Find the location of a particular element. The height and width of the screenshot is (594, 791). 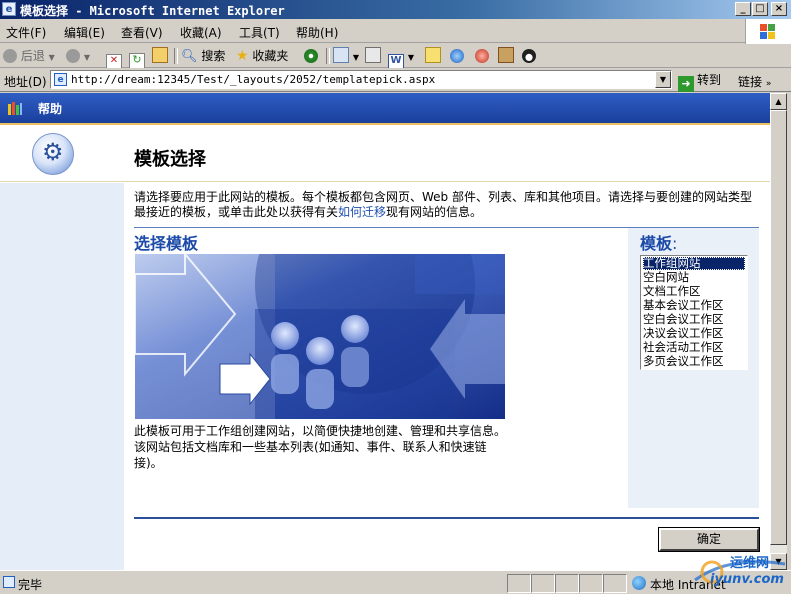

site-watermark: 运维网 iyunv.com is located at coordinates (740, 572).